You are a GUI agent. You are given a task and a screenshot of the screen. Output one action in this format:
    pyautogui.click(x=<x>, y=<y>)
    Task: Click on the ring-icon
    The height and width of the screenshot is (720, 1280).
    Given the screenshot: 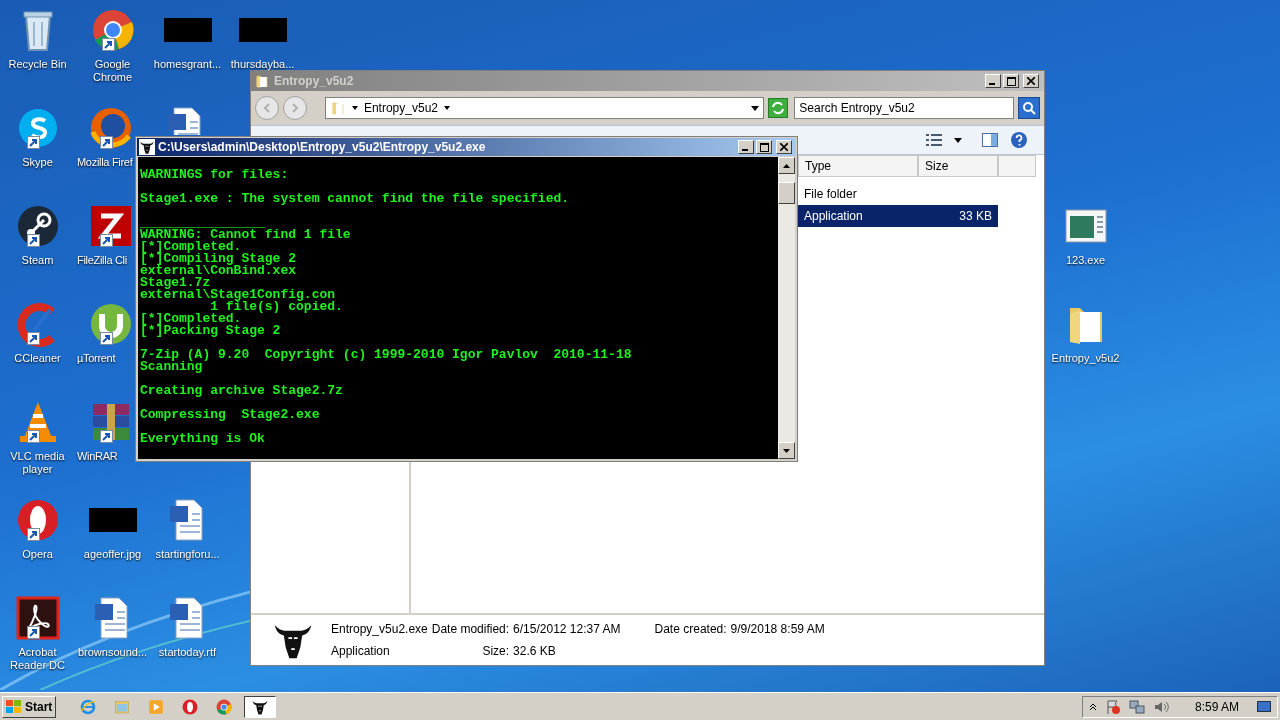 What is the action you would take?
    pyautogui.click(x=190, y=706)
    